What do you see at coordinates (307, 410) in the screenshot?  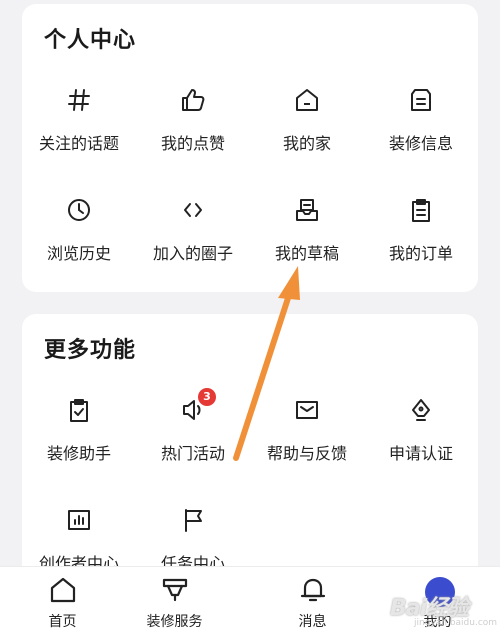 I see `mail-icon` at bounding box center [307, 410].